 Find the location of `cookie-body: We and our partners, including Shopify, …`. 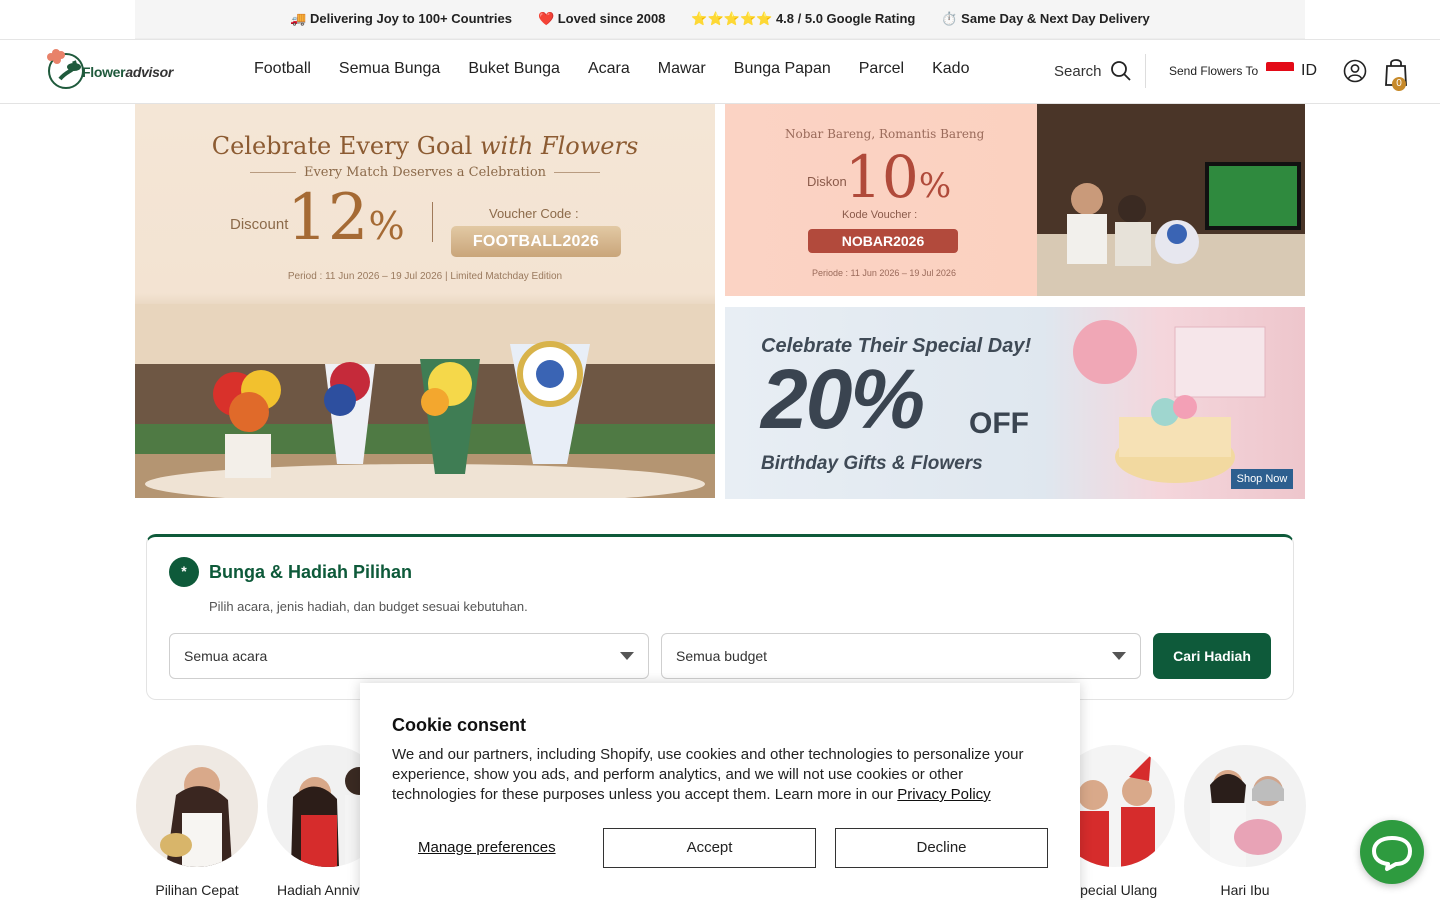

cookie-body: We and our partners, including Shopify, … is located at coordinates (708, 774).